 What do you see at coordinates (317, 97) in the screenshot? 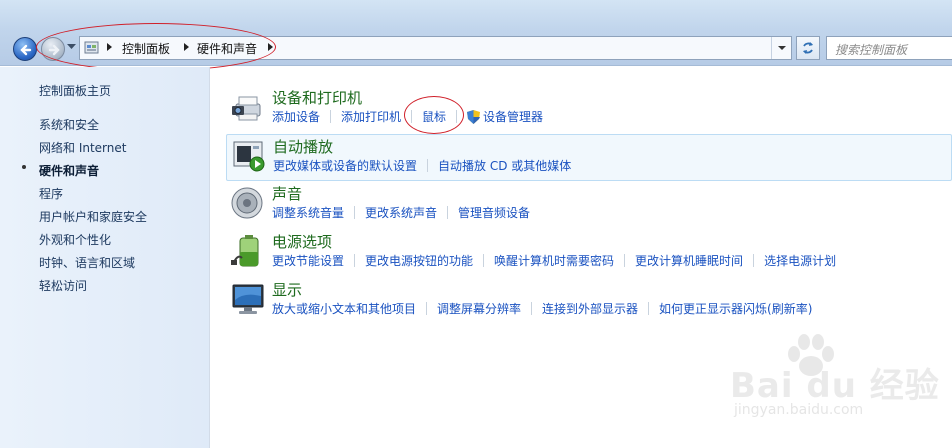
I see `section-title-devices-printers: 设备和打印机` at bounding box center [317, 97].